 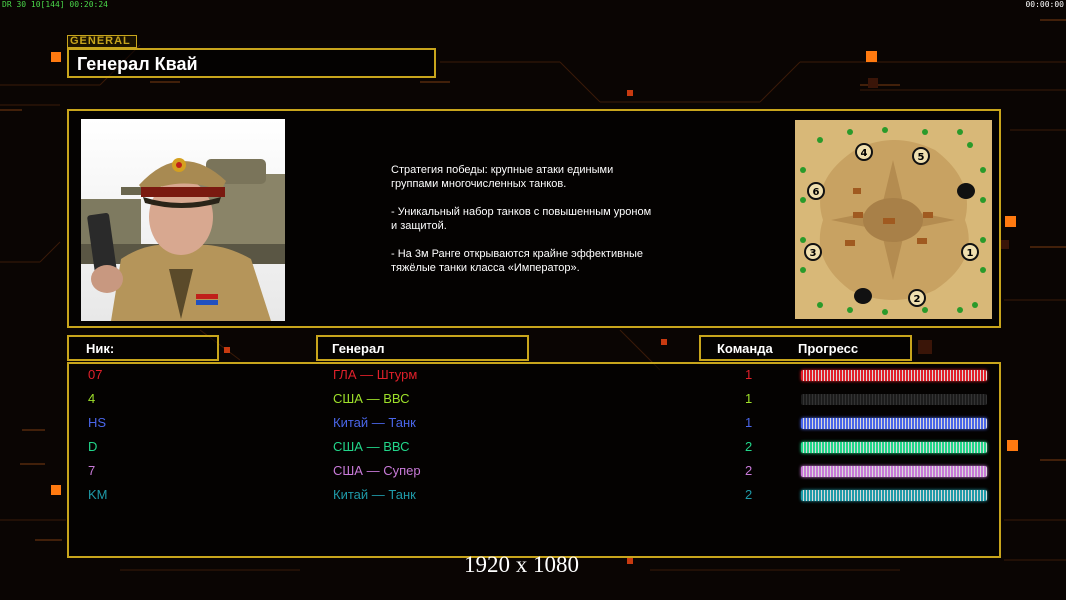 I want to click on nick-column-label: Ник:, so click(x=100, y=348).